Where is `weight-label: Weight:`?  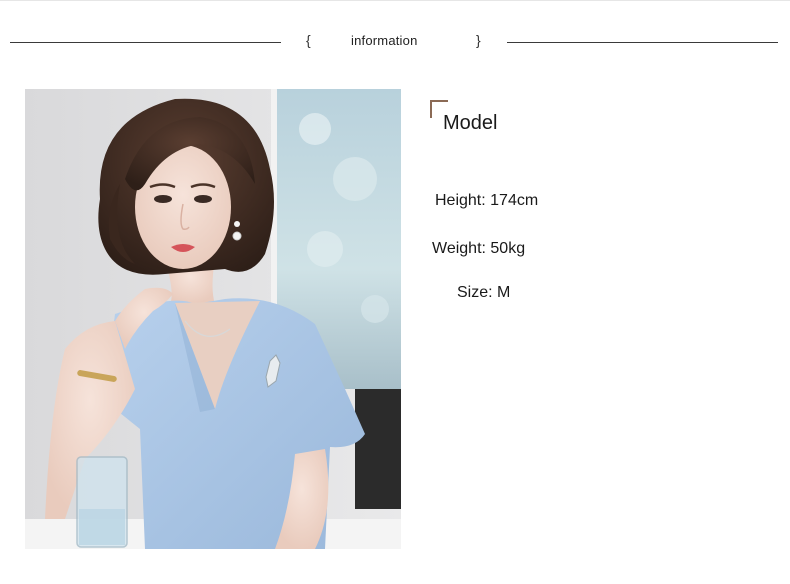 weight-label: Weight: is located at coordinates (461, 248).